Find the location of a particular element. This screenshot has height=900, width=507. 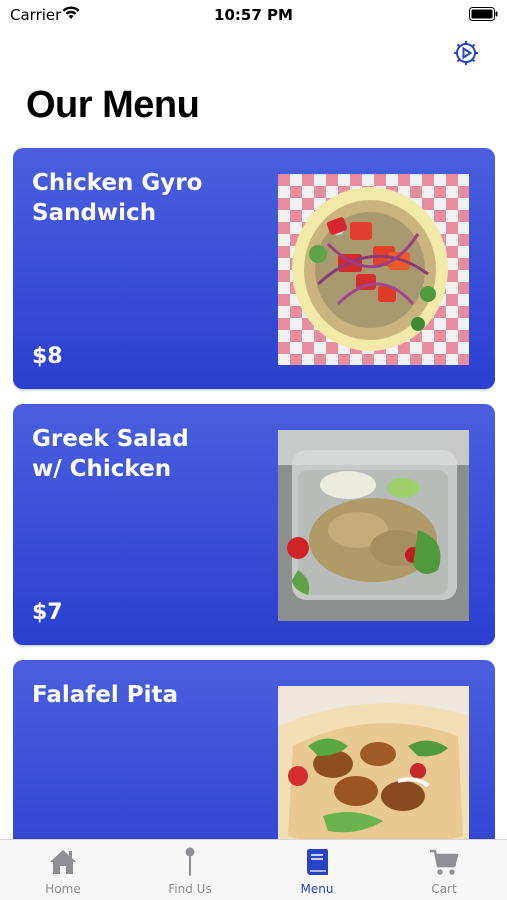

battery-icon is located at coordinates (483, 14).